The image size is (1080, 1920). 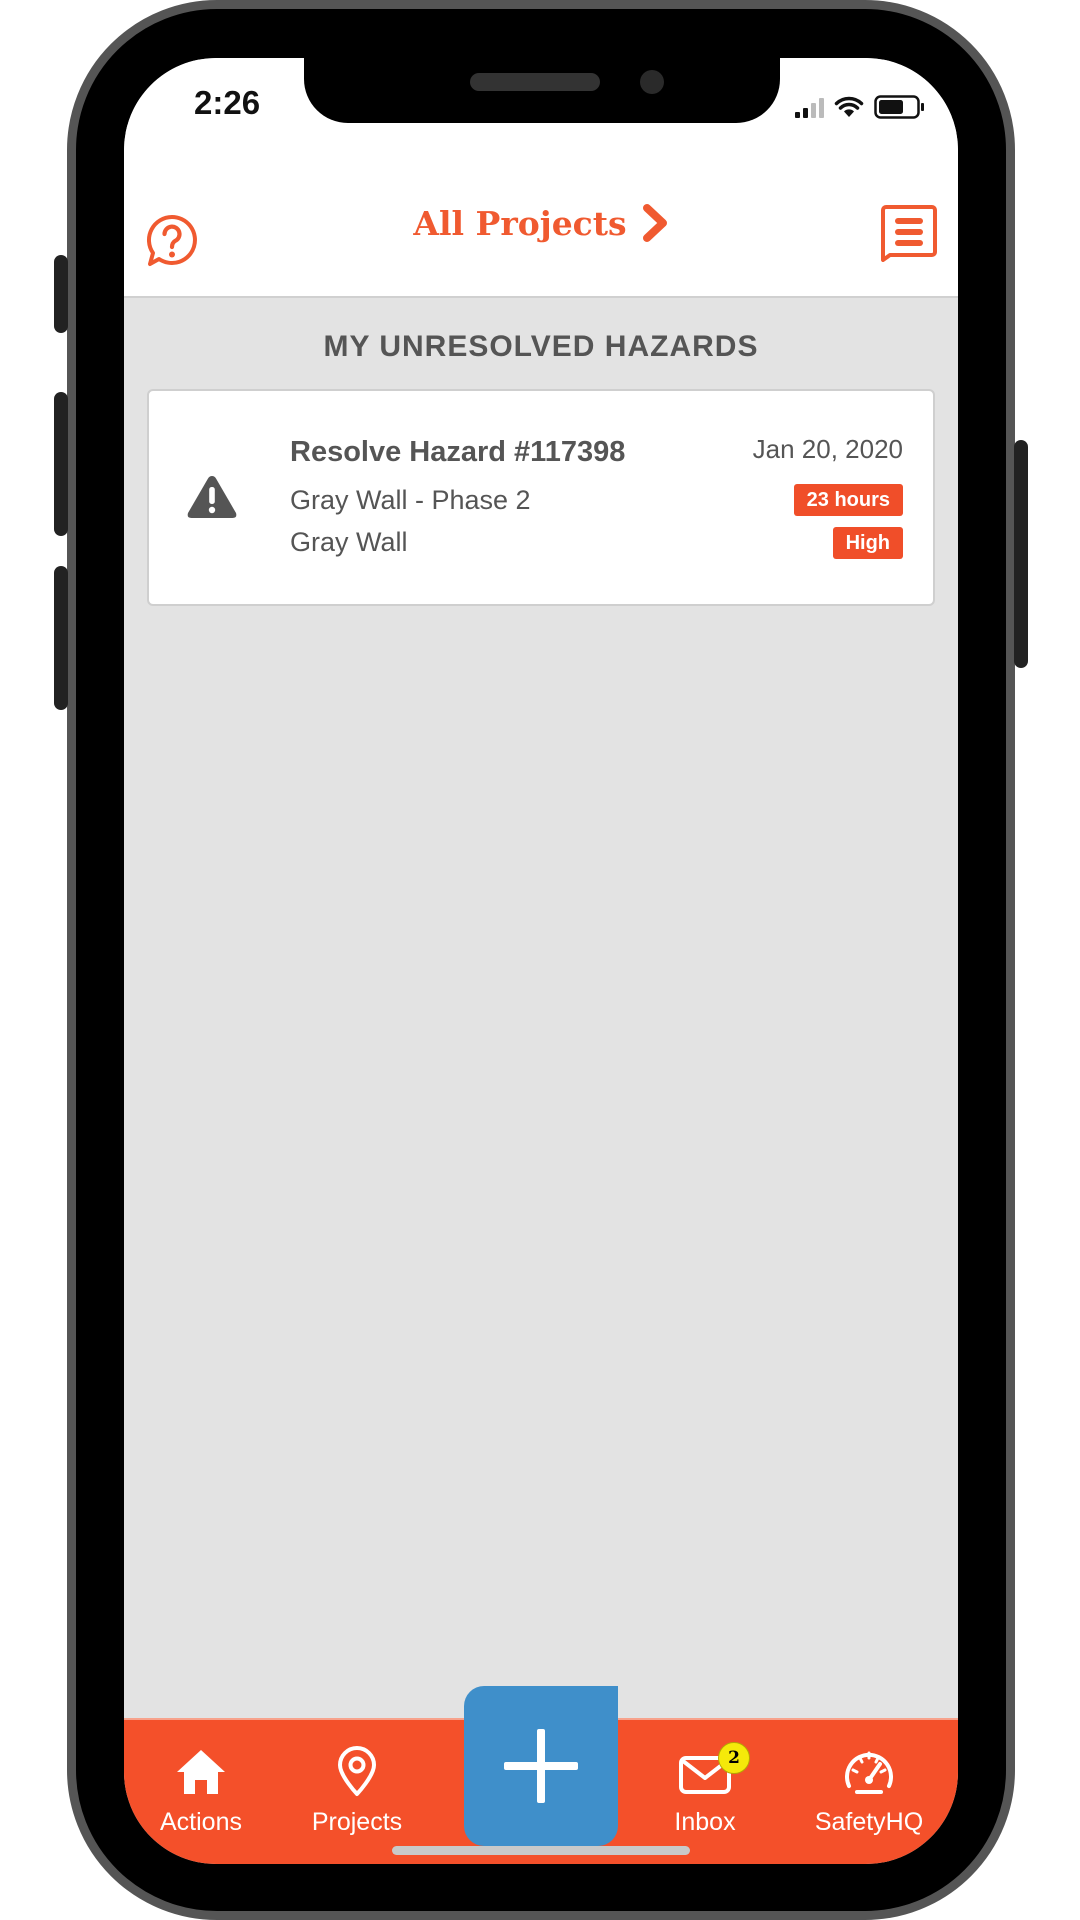 I want to click on wifi-icon, so click(x=849, y=106).